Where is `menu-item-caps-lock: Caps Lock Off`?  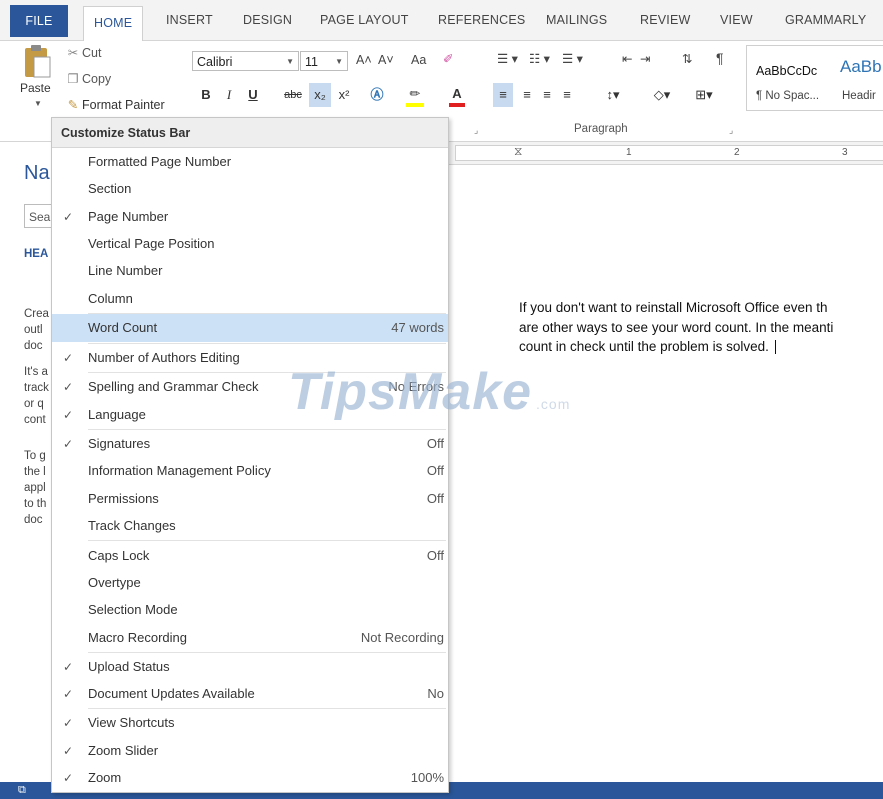 menu-item-caps-lock: Caps Lock Off is located at coordinates (250, 556).